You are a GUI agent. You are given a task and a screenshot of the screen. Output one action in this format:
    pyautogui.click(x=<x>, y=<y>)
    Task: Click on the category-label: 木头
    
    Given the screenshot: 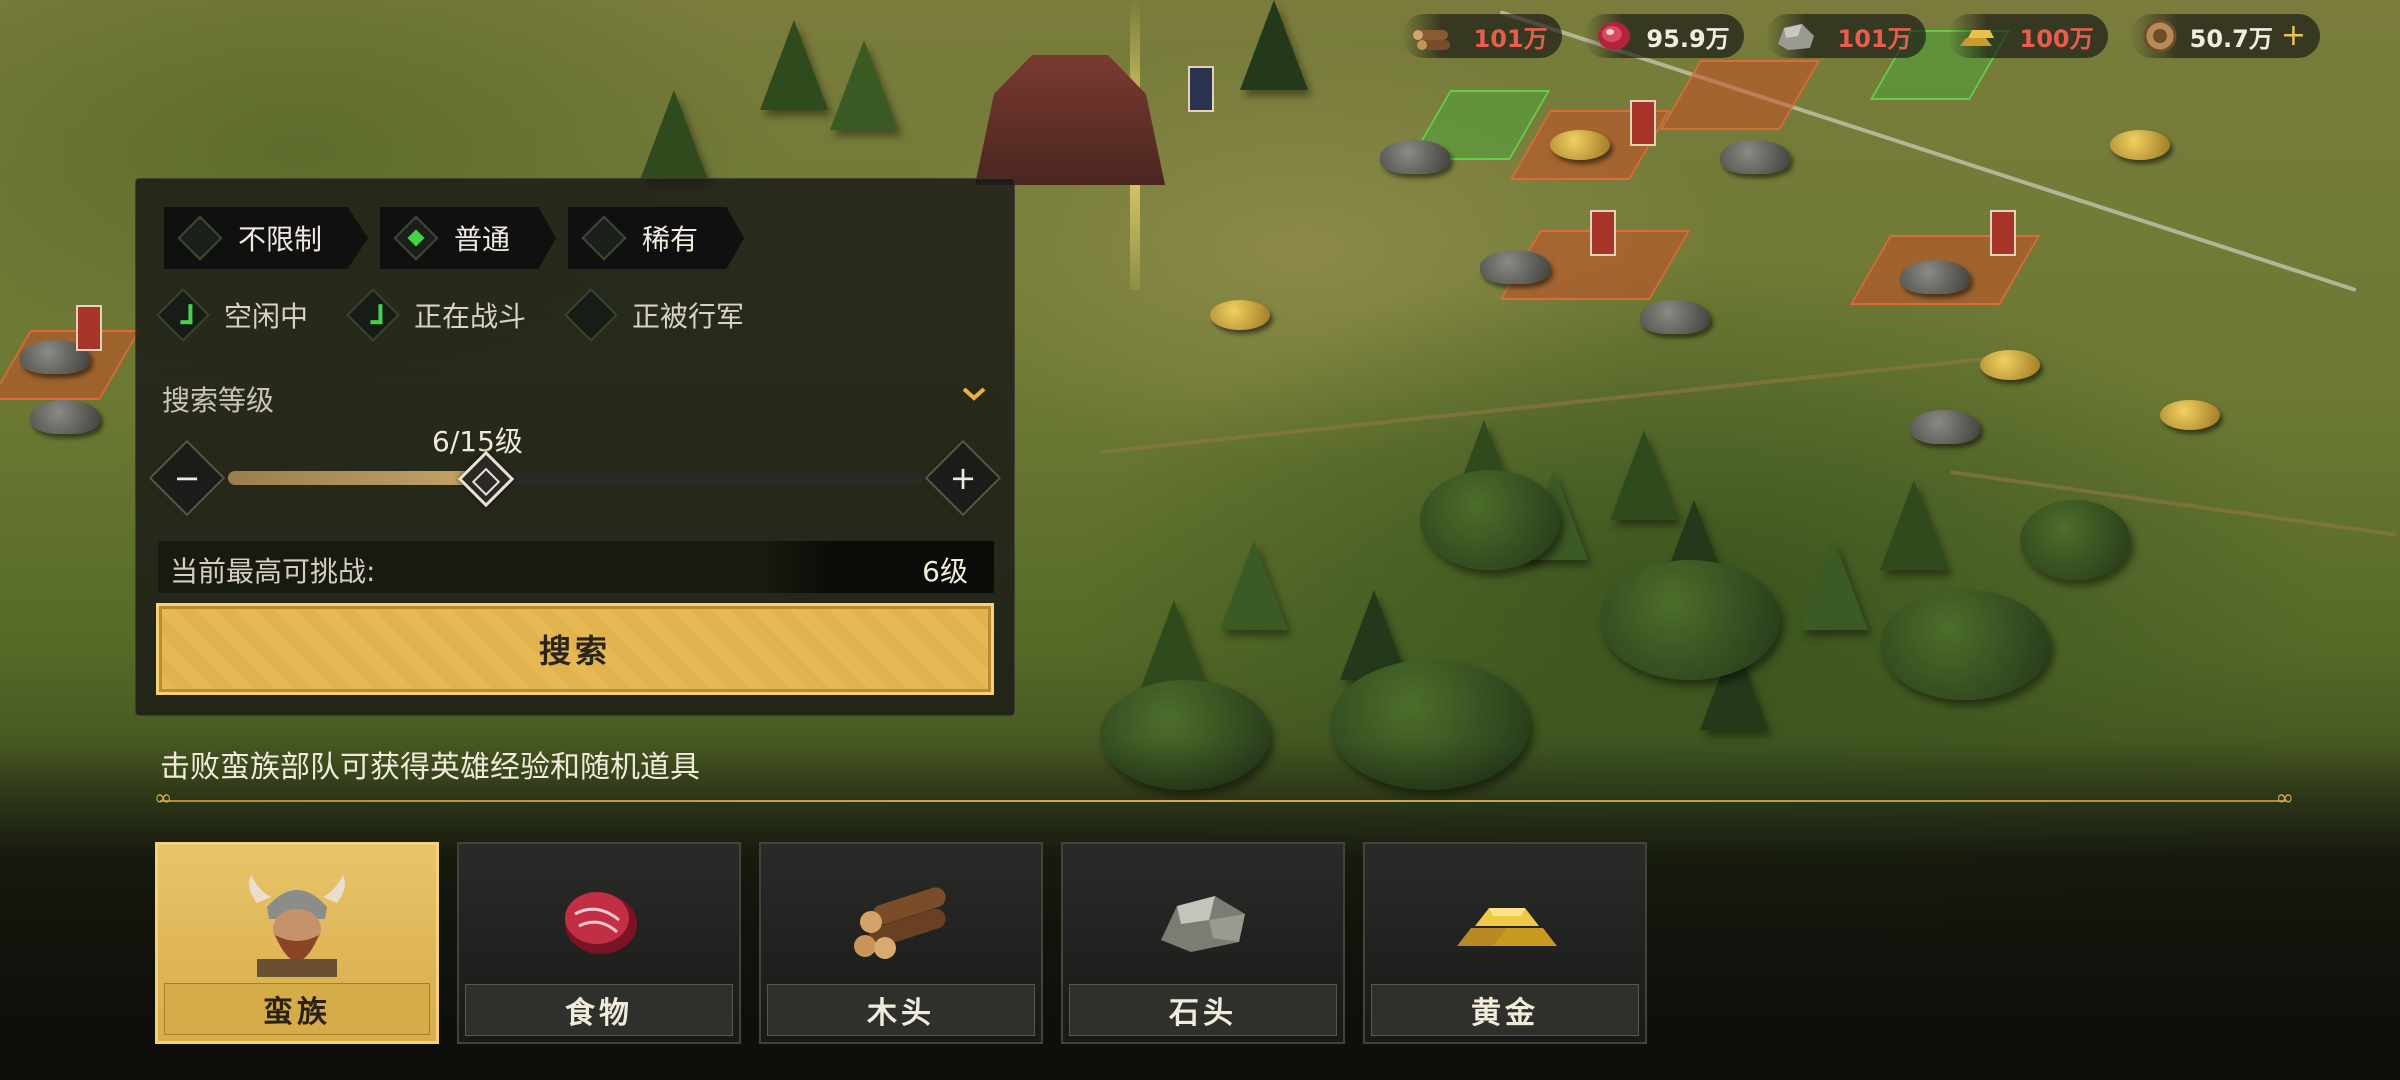 What is the action you would take?
    pyautogui.click(x=901, y=1010)
    